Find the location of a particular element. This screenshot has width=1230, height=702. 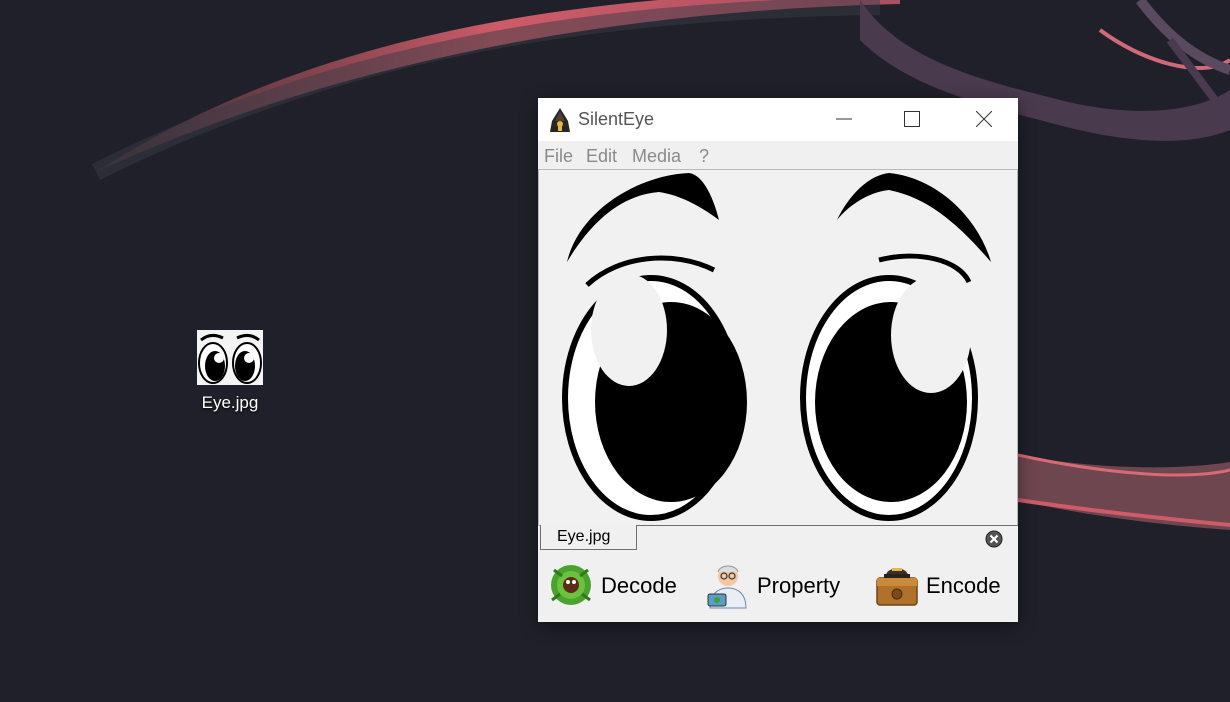

encode-safe-icon is located at coordinates (897, 587).